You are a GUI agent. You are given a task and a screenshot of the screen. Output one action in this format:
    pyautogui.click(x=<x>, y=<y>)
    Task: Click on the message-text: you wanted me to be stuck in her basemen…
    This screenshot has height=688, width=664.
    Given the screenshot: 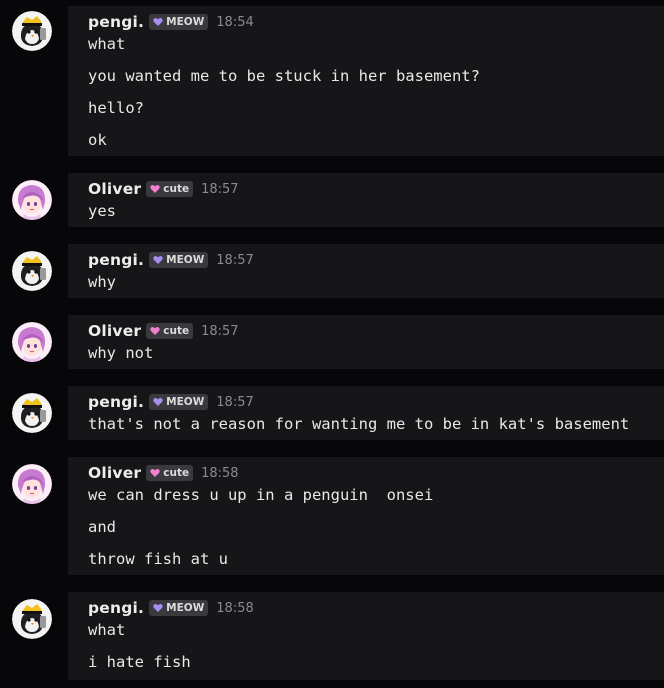 What is the action you would take?
    pyautogui.click(x=284, y=76)
    